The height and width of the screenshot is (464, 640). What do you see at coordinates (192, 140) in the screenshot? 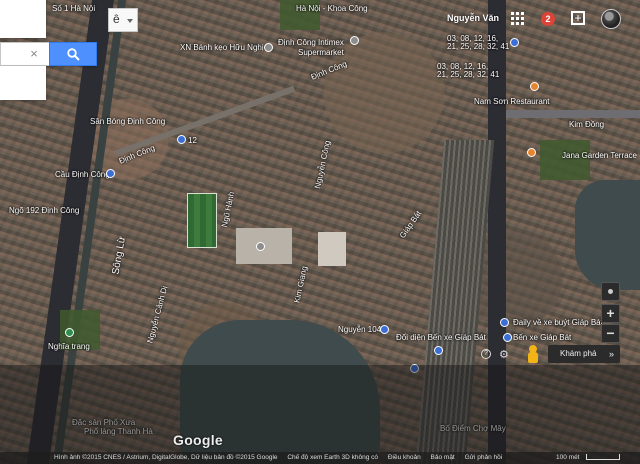
I see `label-route-12: 12` at bounding box center [192, 140].